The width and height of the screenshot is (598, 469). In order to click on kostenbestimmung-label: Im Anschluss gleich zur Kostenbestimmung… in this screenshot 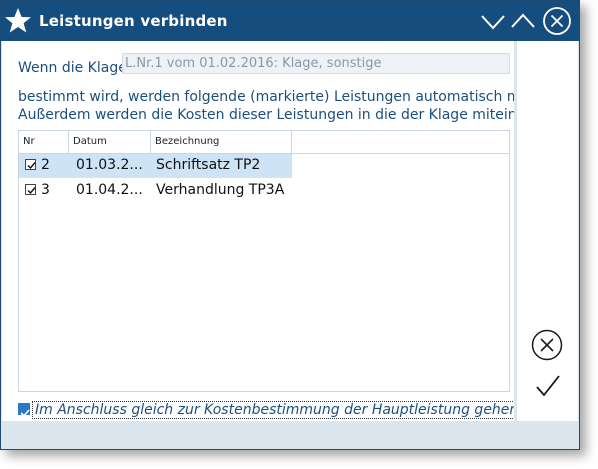, I will do `click(273, 410)`.